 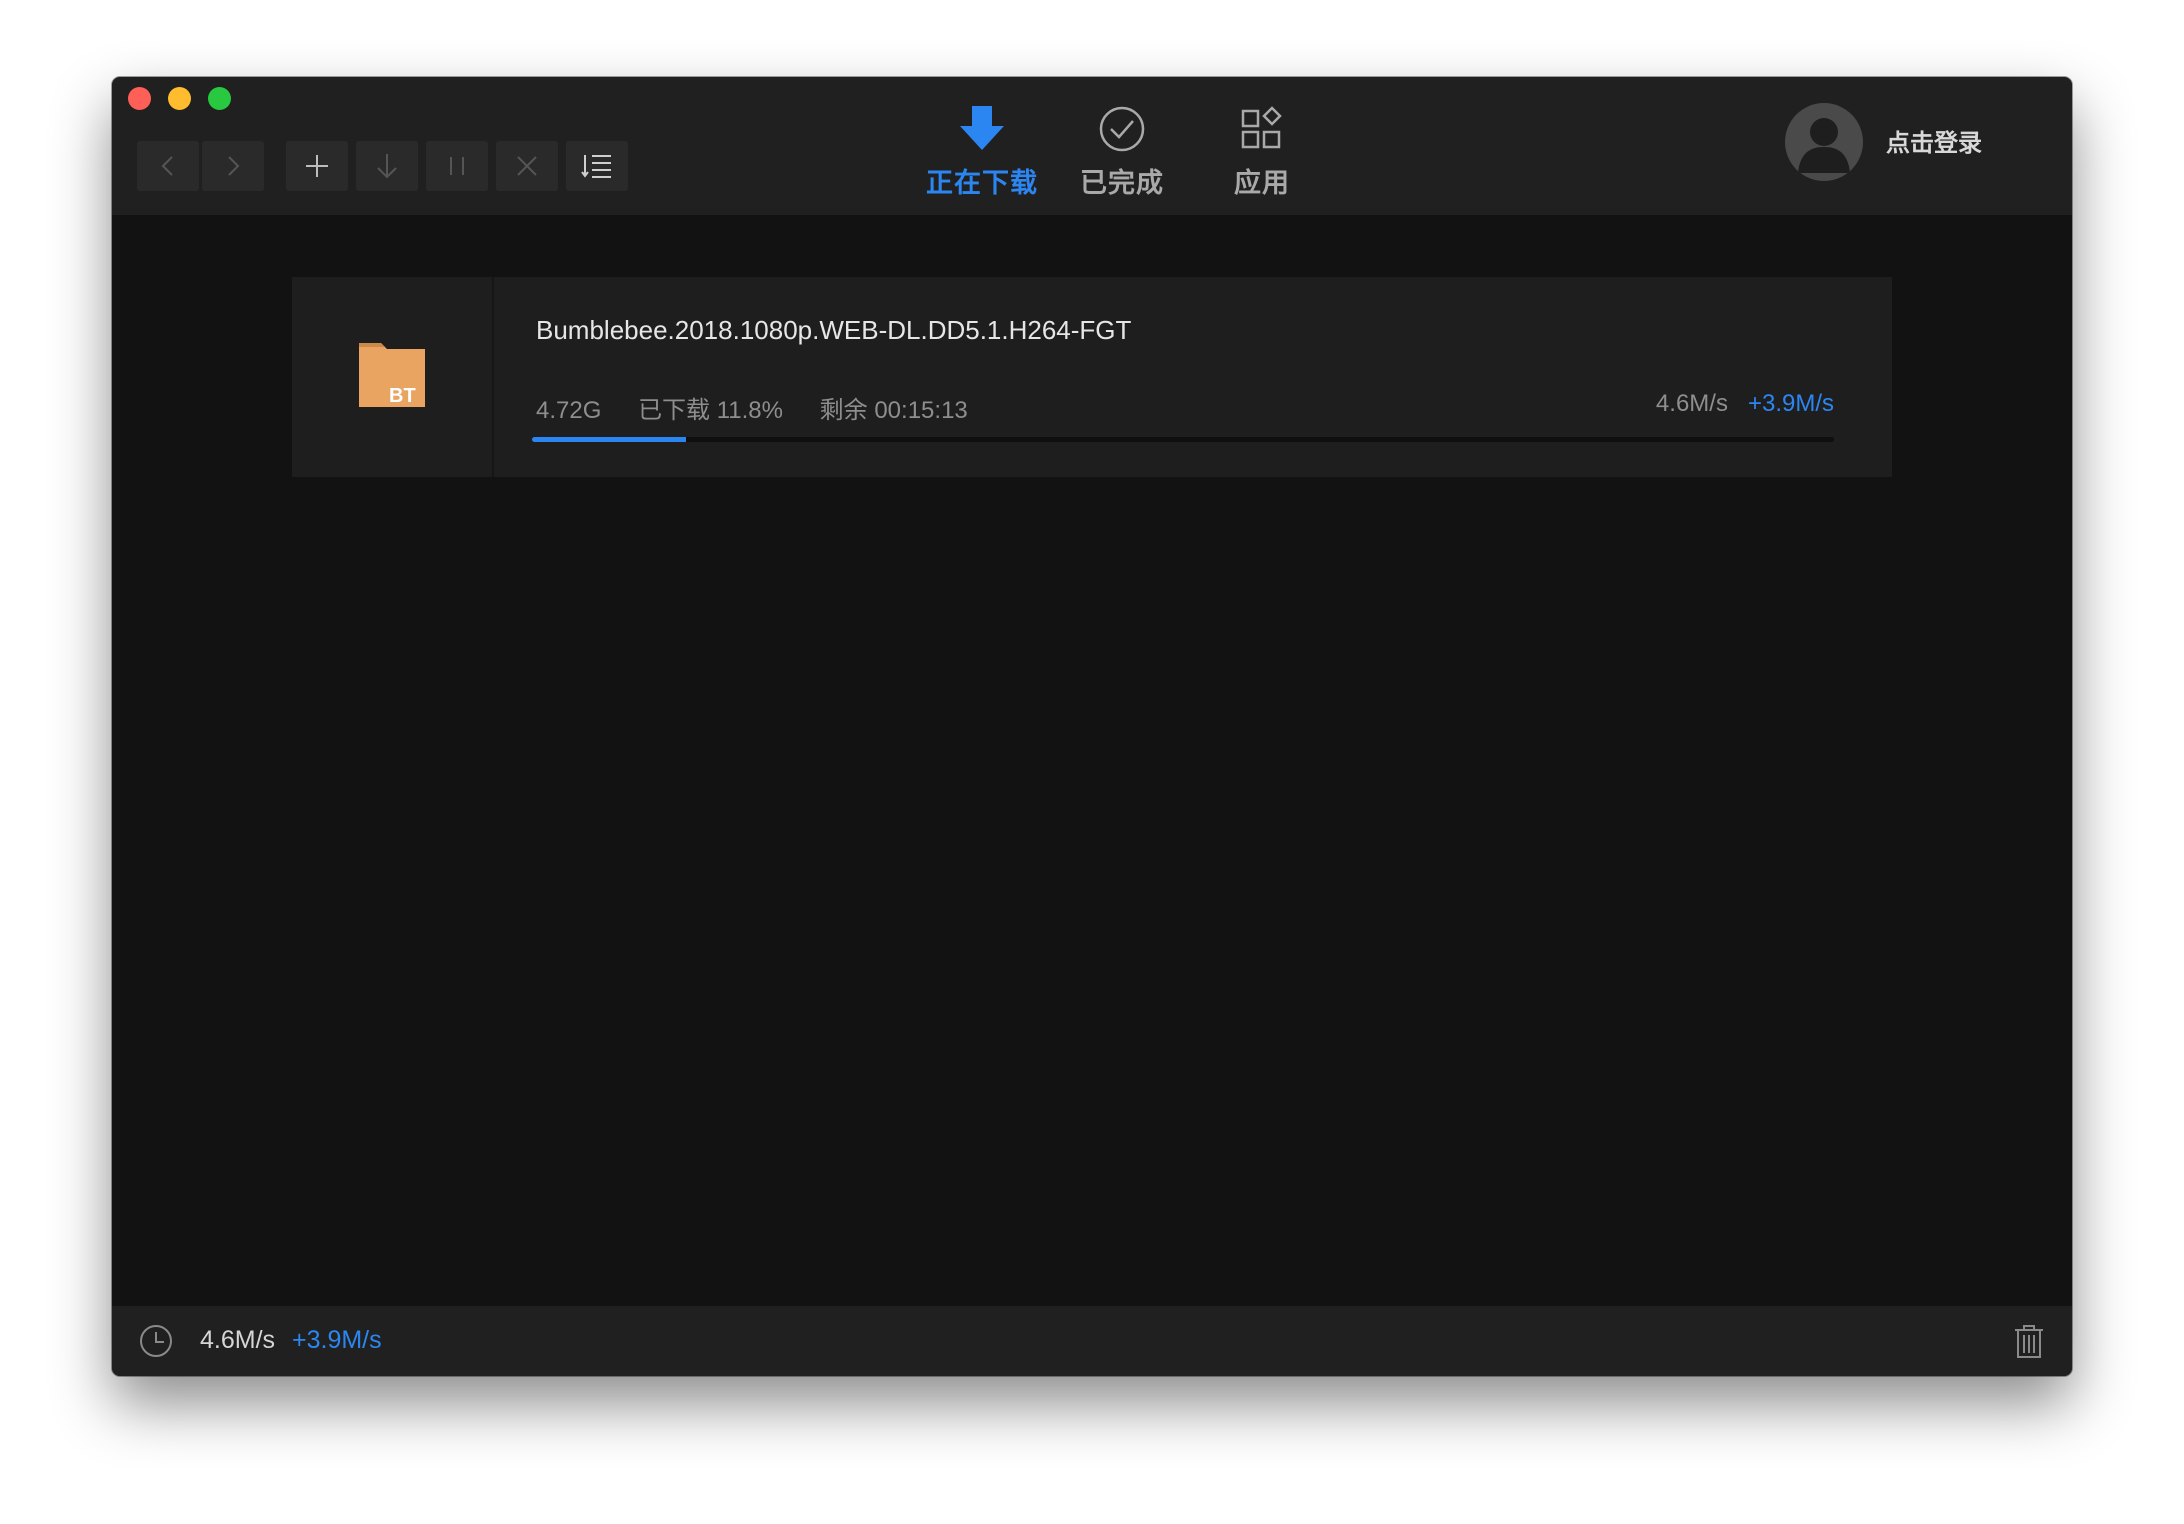 I want to click on plus-icon, so click(x=317, y=166).